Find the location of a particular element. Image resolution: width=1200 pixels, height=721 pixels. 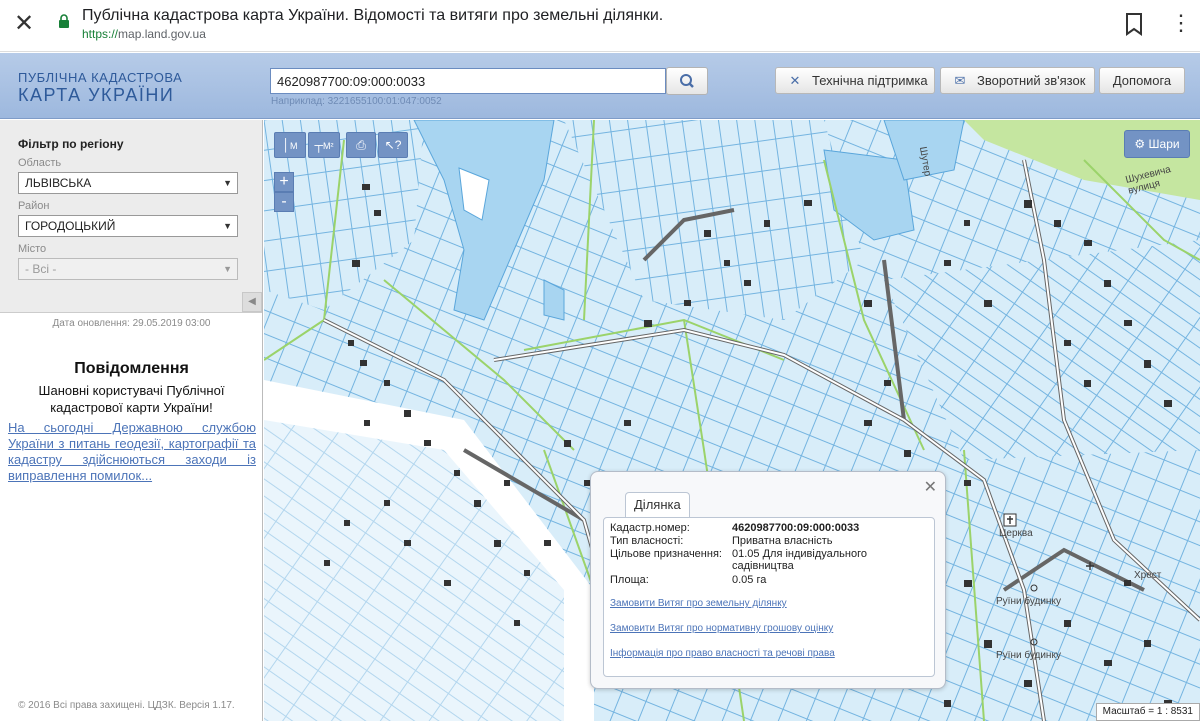

logo-line-1: ПУБЛІЧНА КАДАСТРОВА is located at coordinates (100, 77).